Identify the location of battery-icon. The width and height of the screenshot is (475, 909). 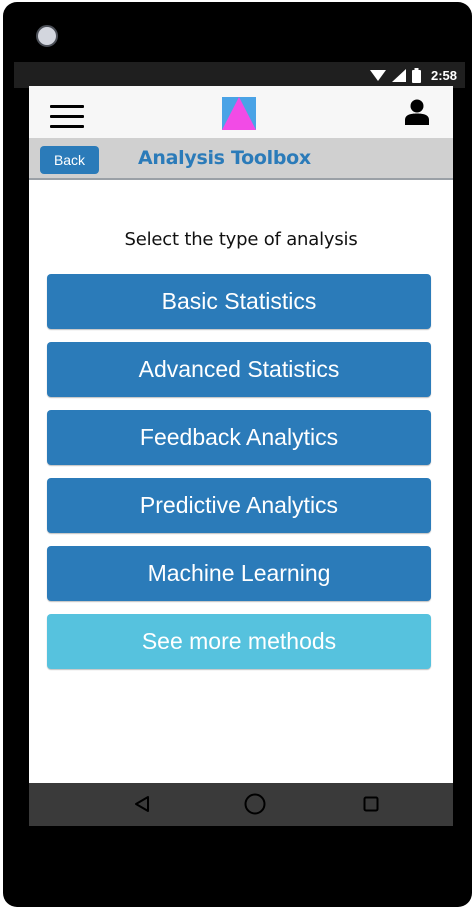
(416, 75).